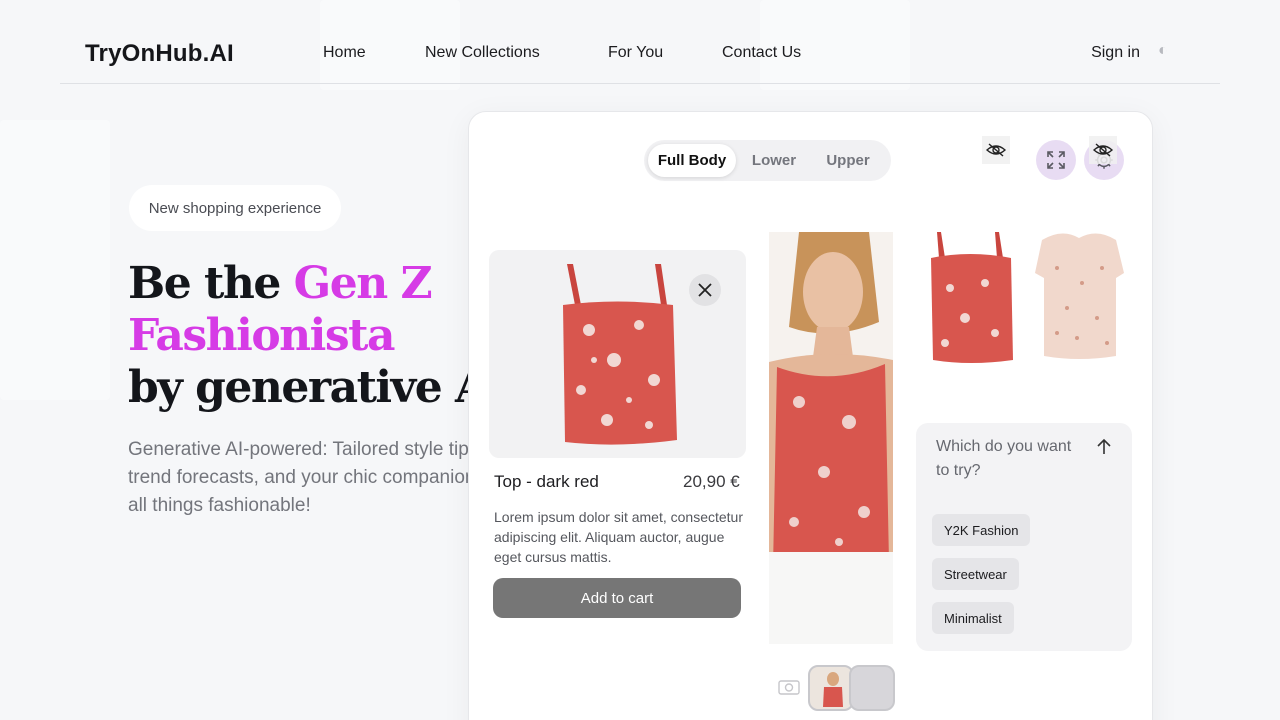  I want to click on send-arrow-icon, so click(1104, 447).